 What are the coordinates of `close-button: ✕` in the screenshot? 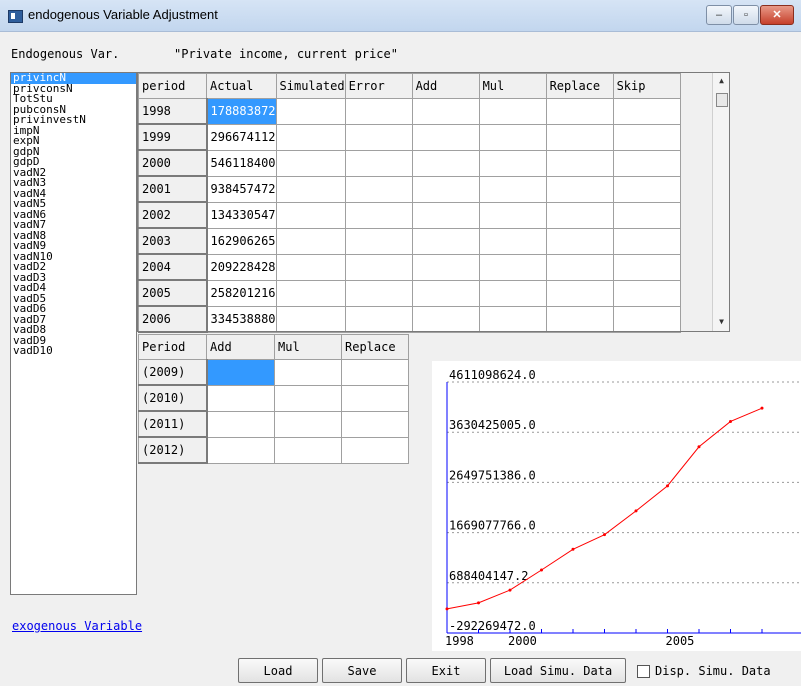 It's located at (777, 15).